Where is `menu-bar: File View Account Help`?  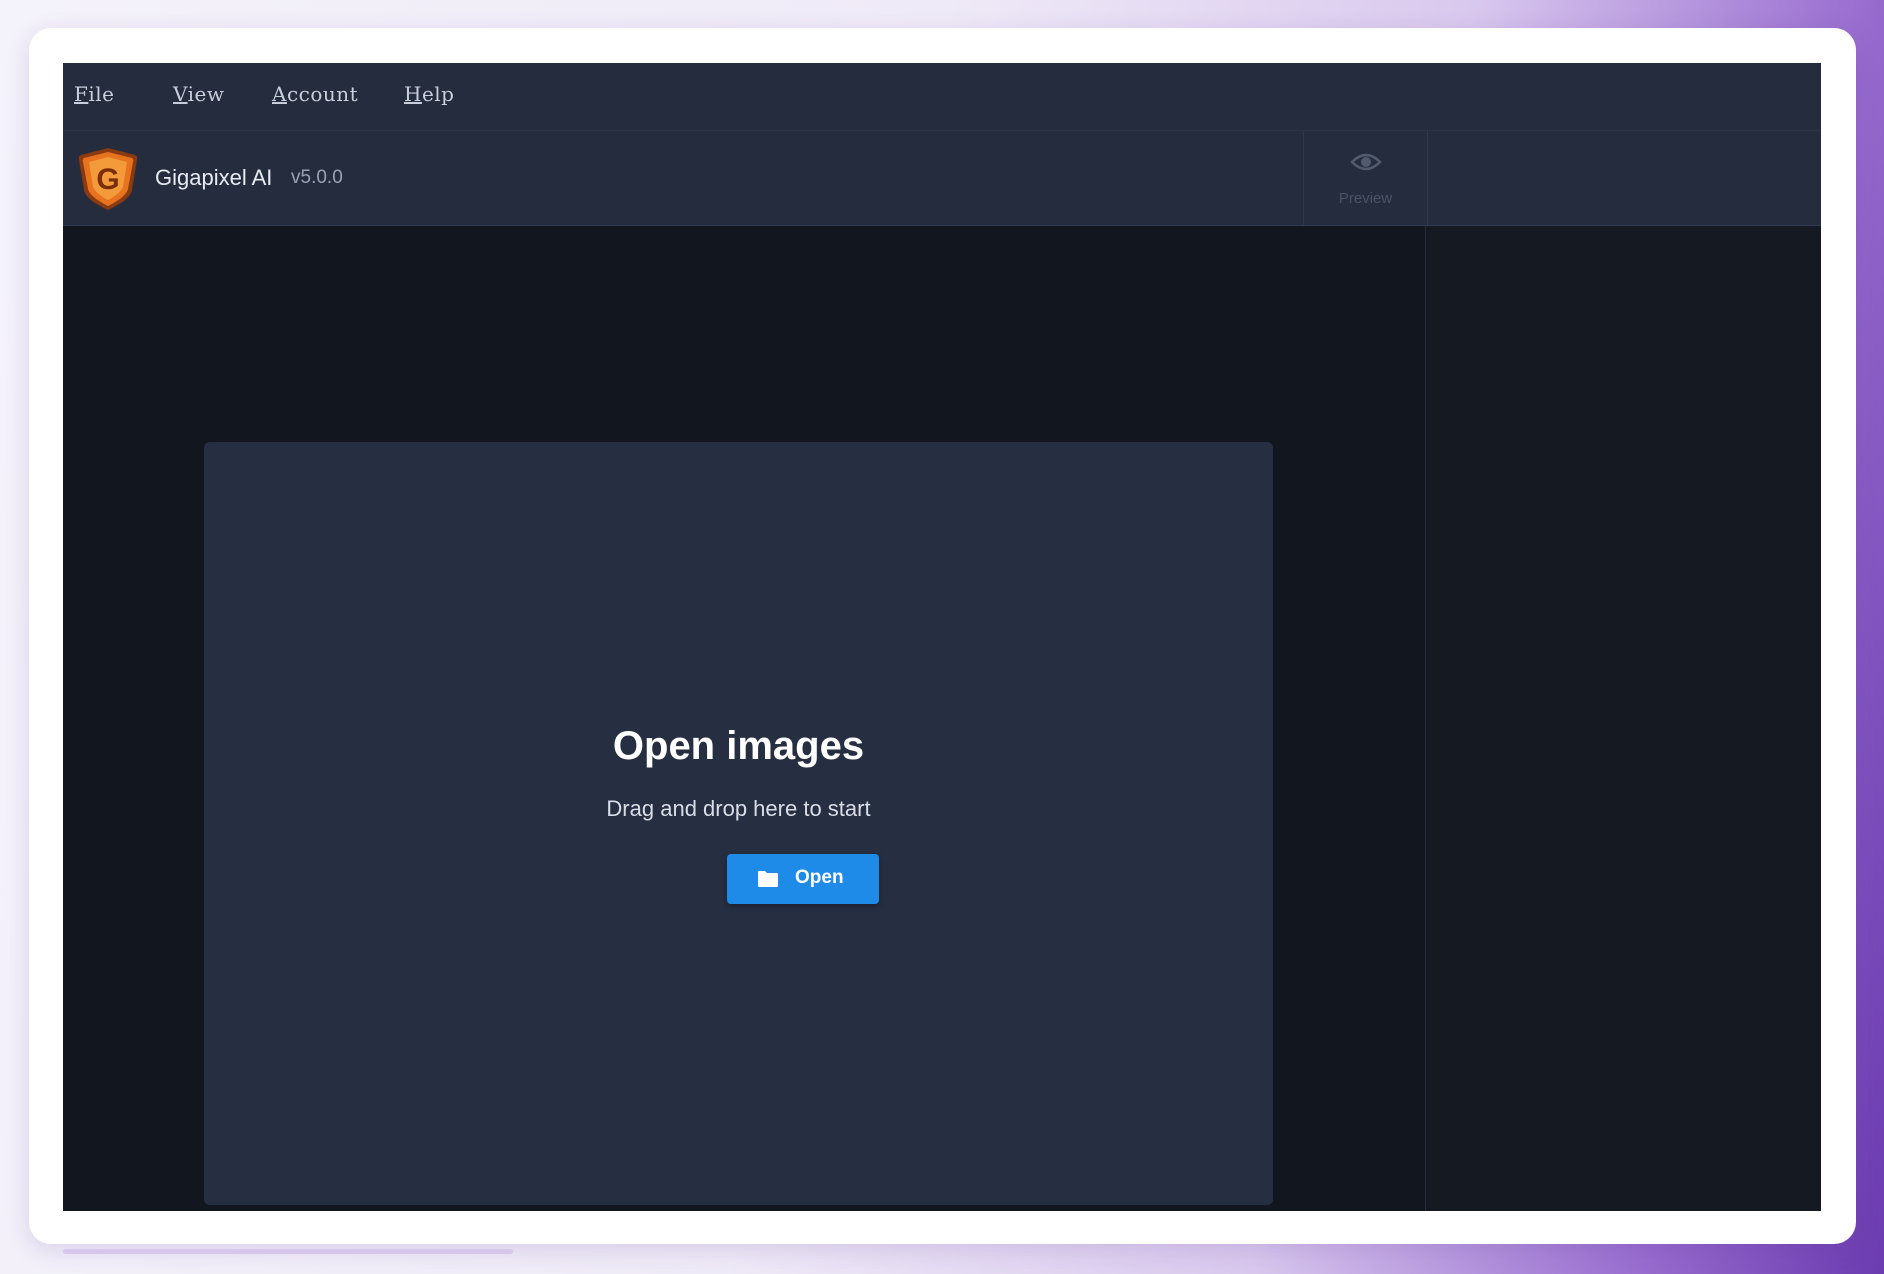 menu-bar: File View Account Help is located at coordinates (942, 97).